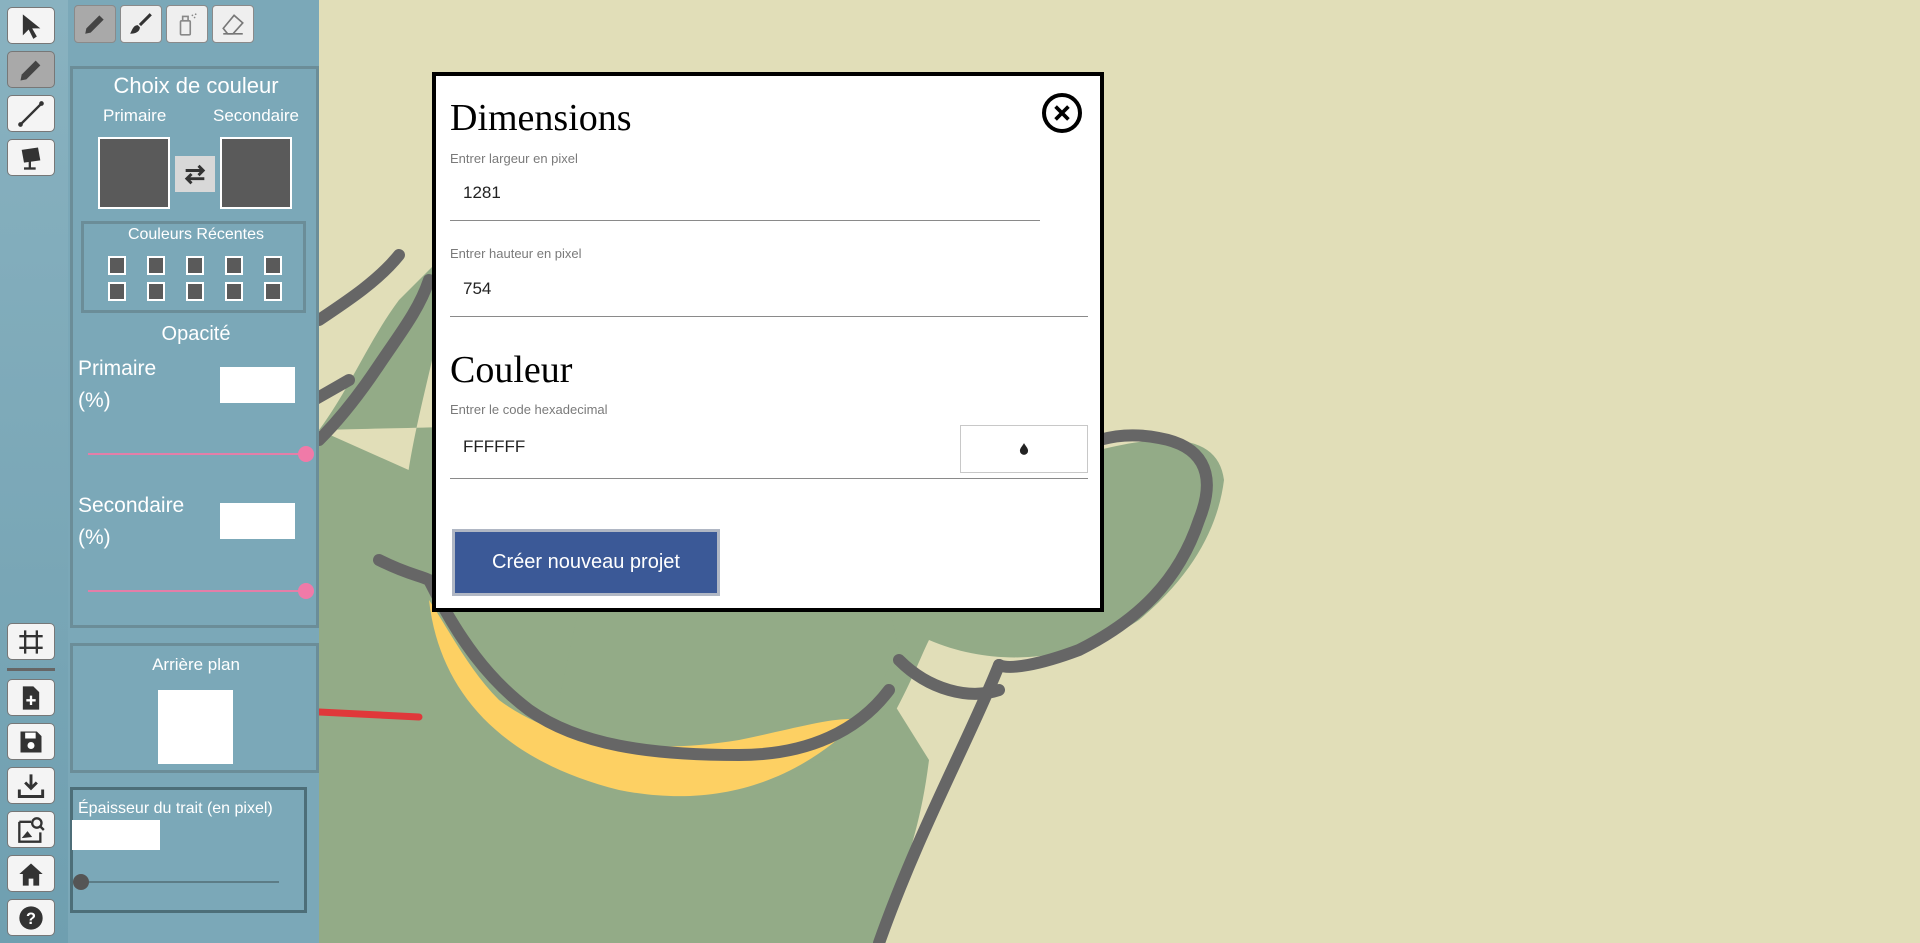  Describe the element at coordinates (306, 454) in the screenshot. I see `opacity-primary-thumb` at that location.